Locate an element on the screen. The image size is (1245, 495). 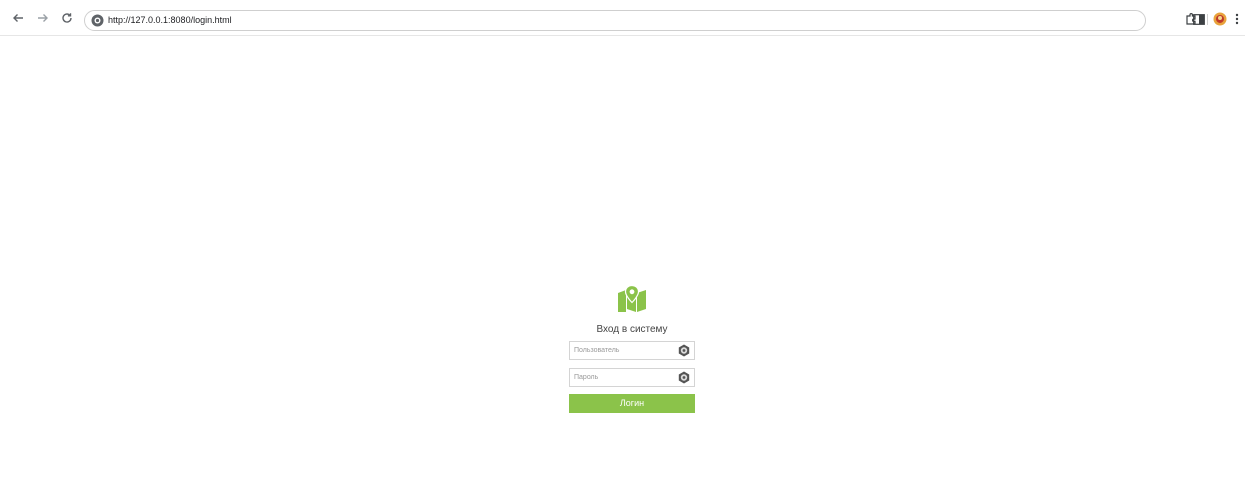
toolbar-separator is located at coordinates (1207, 19).